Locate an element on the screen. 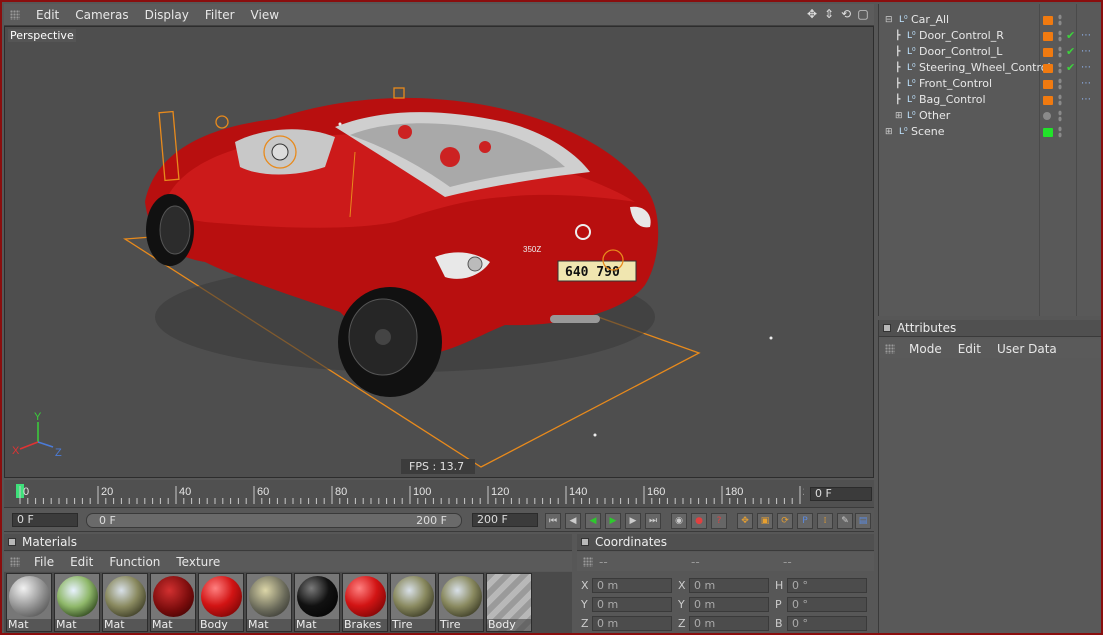 This screenshot has width=1103, height=635. menu-display: Display is located at coordinates (167, 15).